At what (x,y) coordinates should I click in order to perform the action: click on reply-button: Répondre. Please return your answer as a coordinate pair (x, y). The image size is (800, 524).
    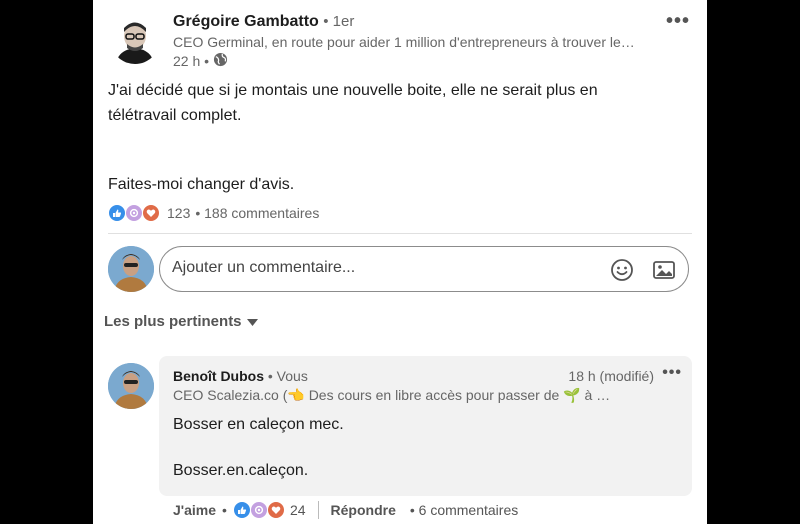
    Looking at the image, I should click on (363, 510).